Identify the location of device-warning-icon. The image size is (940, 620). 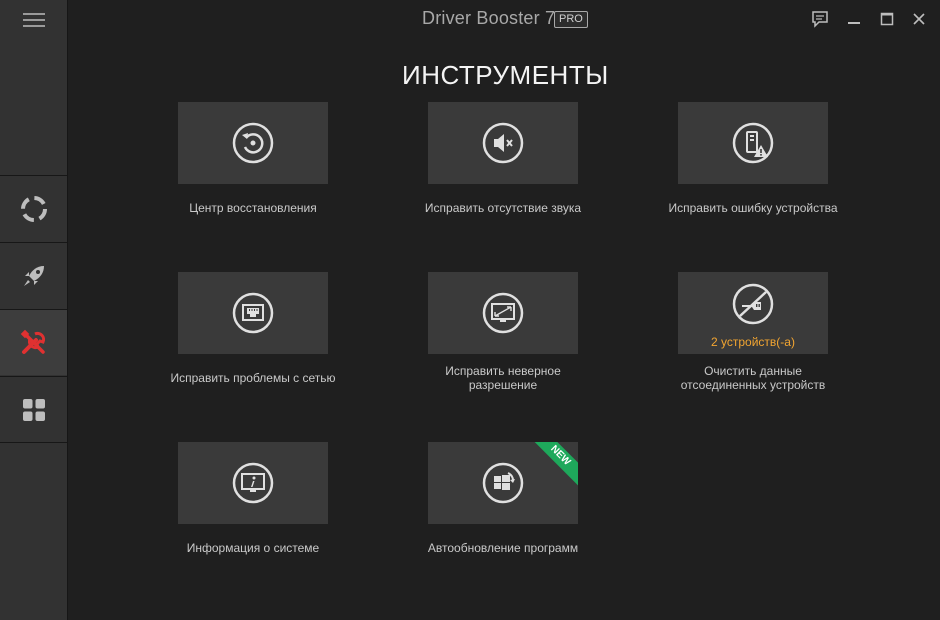
(753, 143).